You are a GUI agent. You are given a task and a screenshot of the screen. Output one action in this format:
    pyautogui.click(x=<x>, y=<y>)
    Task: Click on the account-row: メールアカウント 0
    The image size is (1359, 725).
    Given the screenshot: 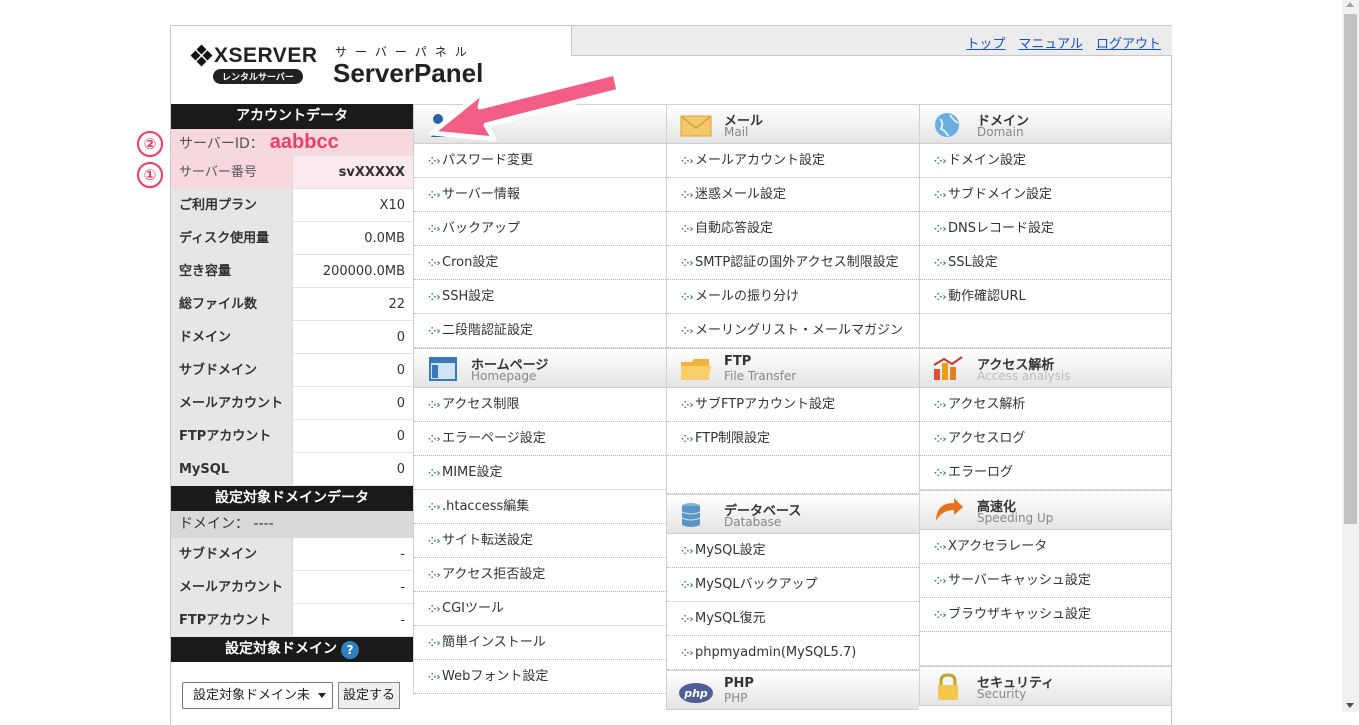 What is the action you would take?
    pyautogui.click(x=292, y=403)
    